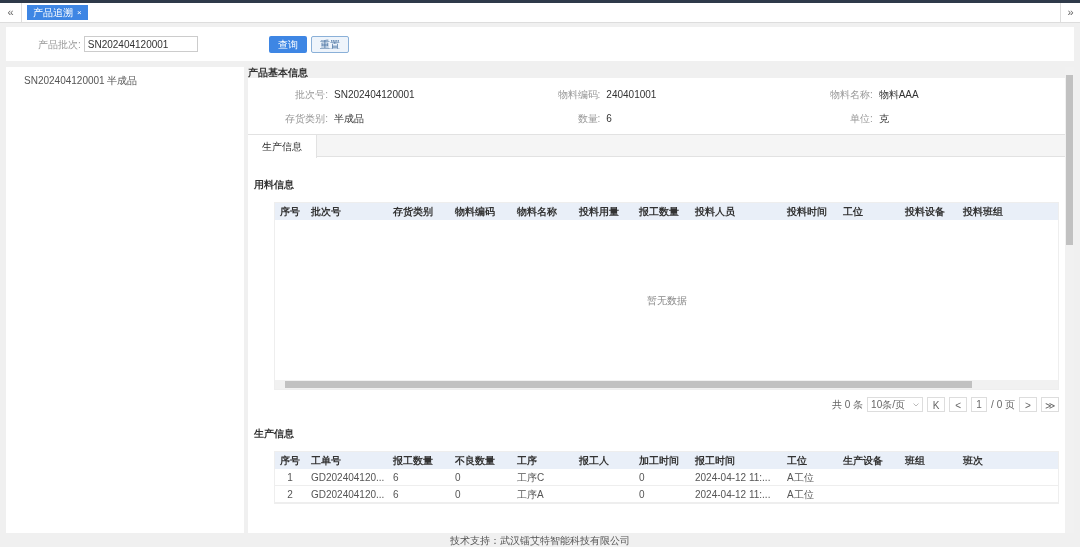 The width and height of the screenshot is (1080, 547). What do you see at coordinates (898, 94) in the screenshot?
I see `field-value: 物料AAA` at bounding box center [898, 94].